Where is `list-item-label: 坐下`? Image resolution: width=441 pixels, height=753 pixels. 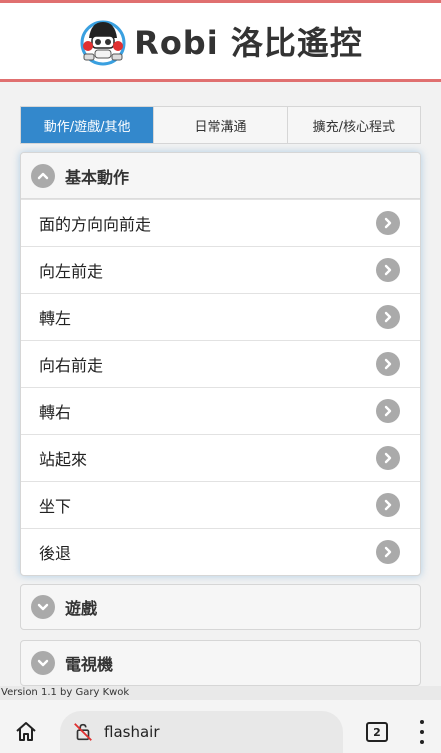
list-item-label: 坐下 is located at coordinates (55, 506).